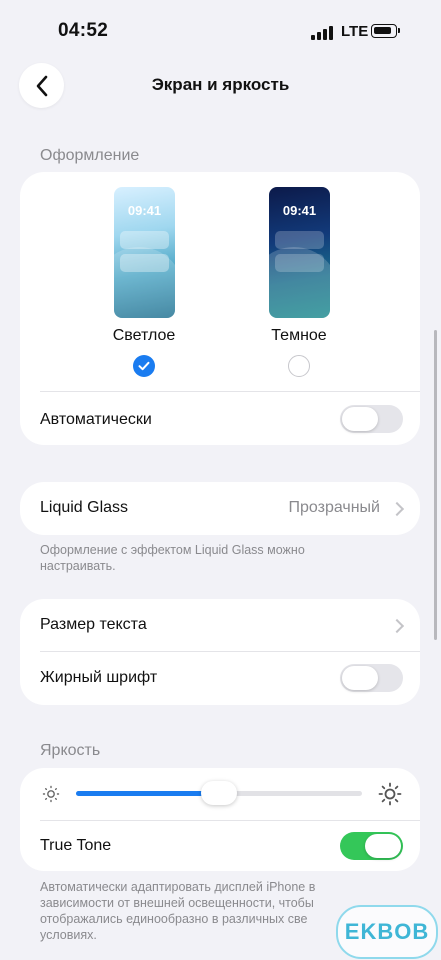  Describe the element at coordinates (371, 846) in the screenshot. I see `true-tone-toggle` at that location.